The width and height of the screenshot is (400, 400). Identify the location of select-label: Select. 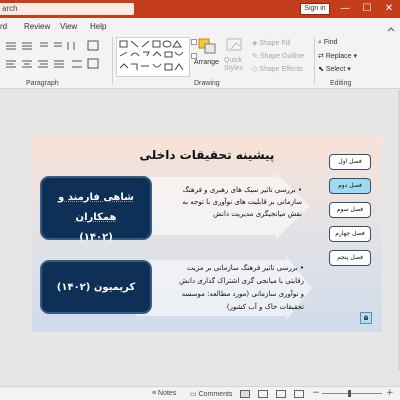
(335, 69).